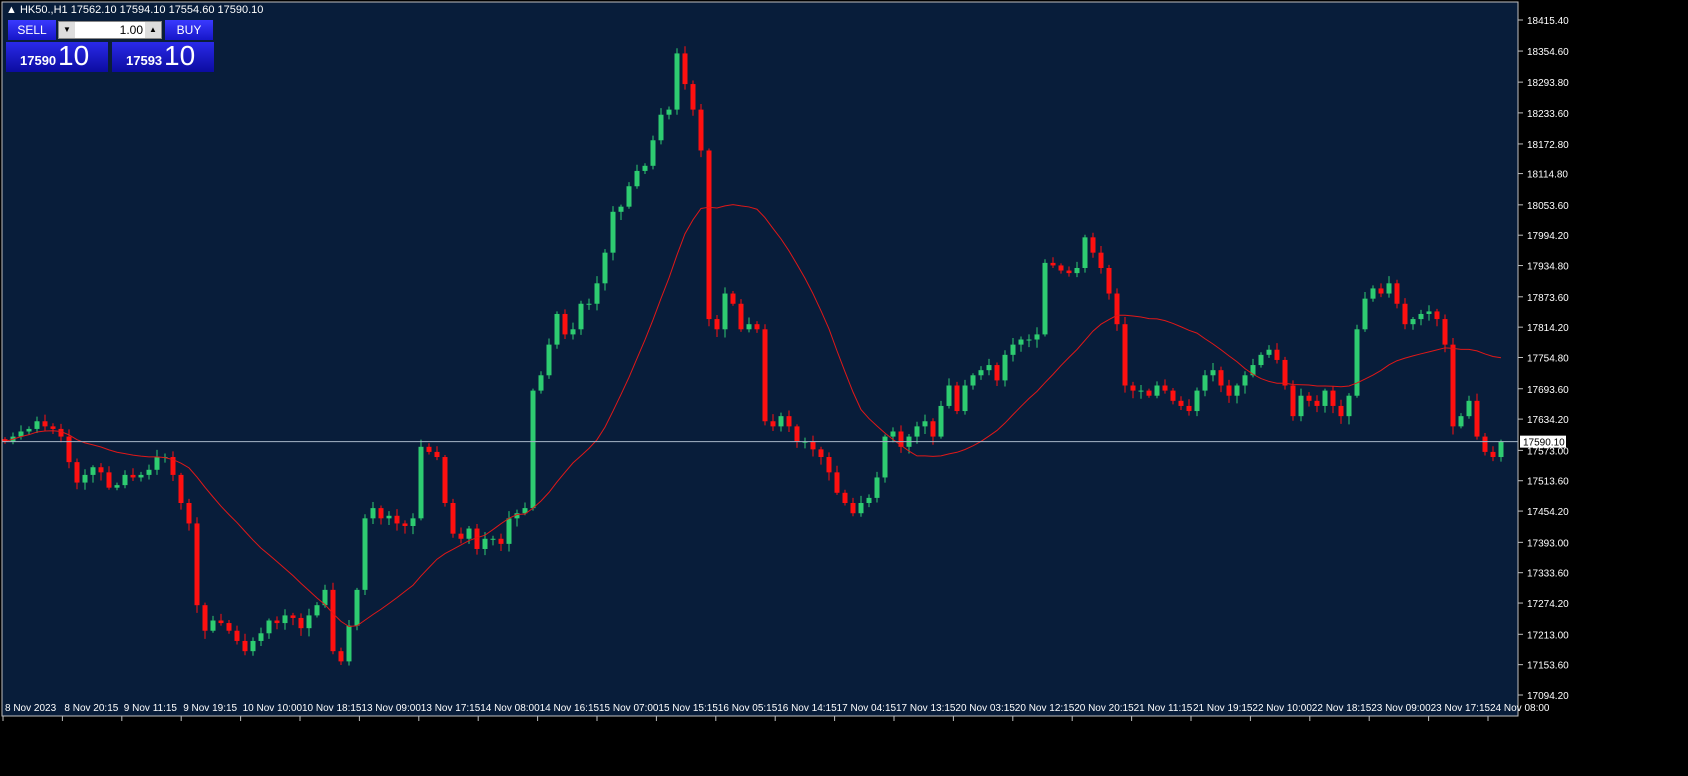 The height and width of the screenshot is (776, 1688). What do you see at coordinates (1282, 708) in the screenshot?
I see `x-tick-label: 22 Nov 10:00` at bounding box center [1282, 708].